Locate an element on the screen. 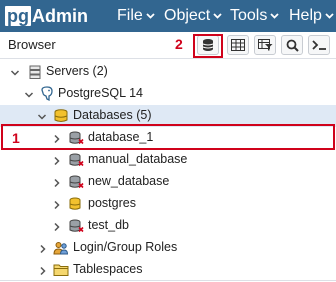 This screenshot has height=282, width=336. tree-node-server-postgresql-14: PostgreSQL 14 is located at coordinates (168, 94).